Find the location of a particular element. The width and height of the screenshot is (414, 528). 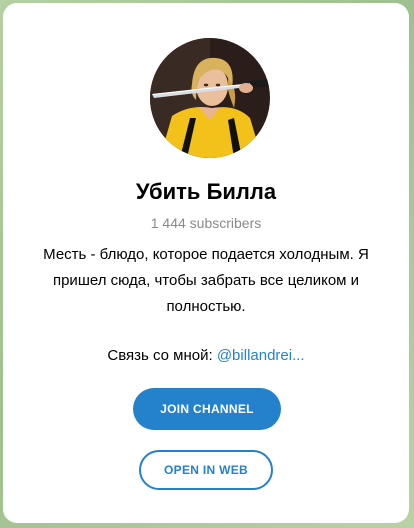

channel-avatar is located at coordinates (210, 98).